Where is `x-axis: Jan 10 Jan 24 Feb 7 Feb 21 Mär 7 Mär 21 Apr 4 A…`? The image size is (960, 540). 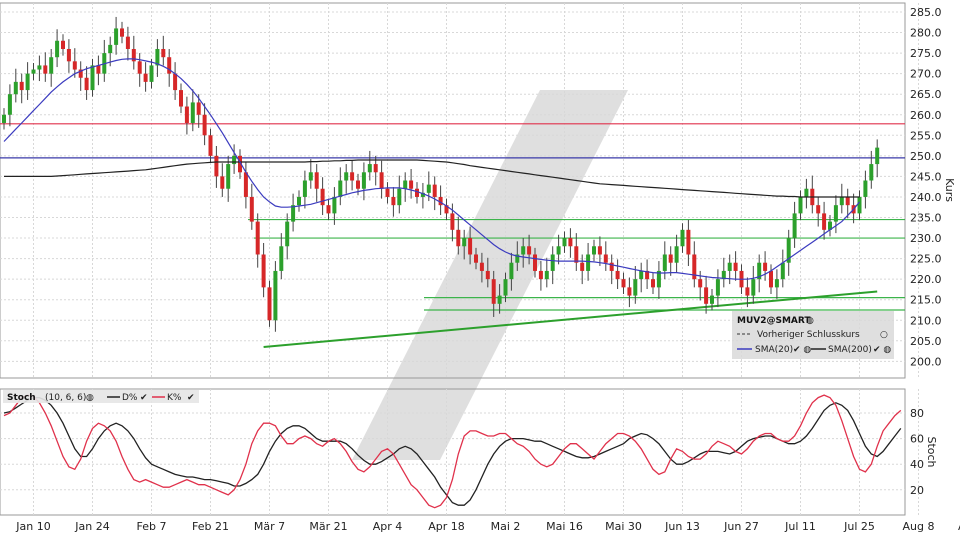
x-axis: Jan 10 Jan 24 Feb 7 Feb 21 Mär 7 Mär 21 Apr 4 A… is located at coordinates (487, 526).